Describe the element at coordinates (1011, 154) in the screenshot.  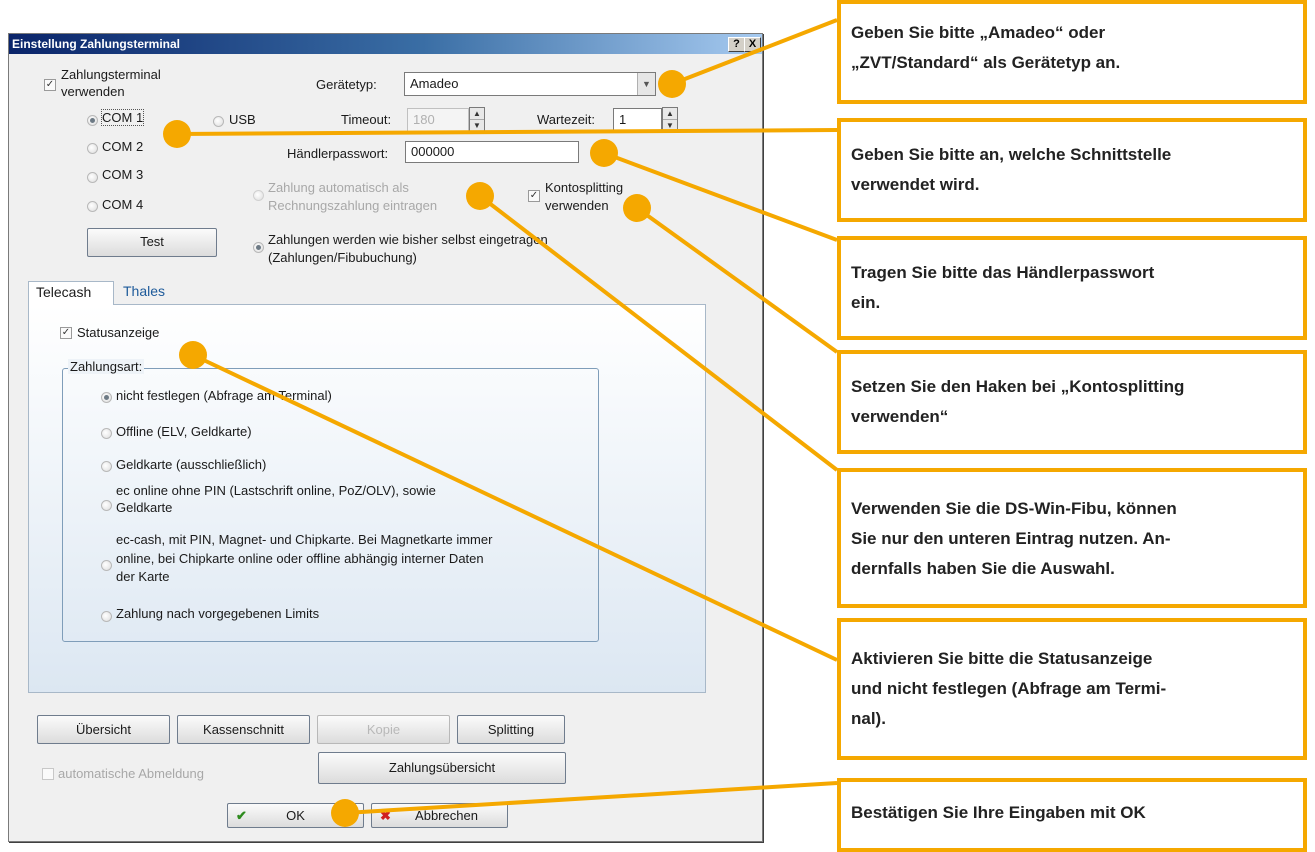
I see `callout-2-line-1: Geben Sie bitte an, welche Schnittstelle` at that location.